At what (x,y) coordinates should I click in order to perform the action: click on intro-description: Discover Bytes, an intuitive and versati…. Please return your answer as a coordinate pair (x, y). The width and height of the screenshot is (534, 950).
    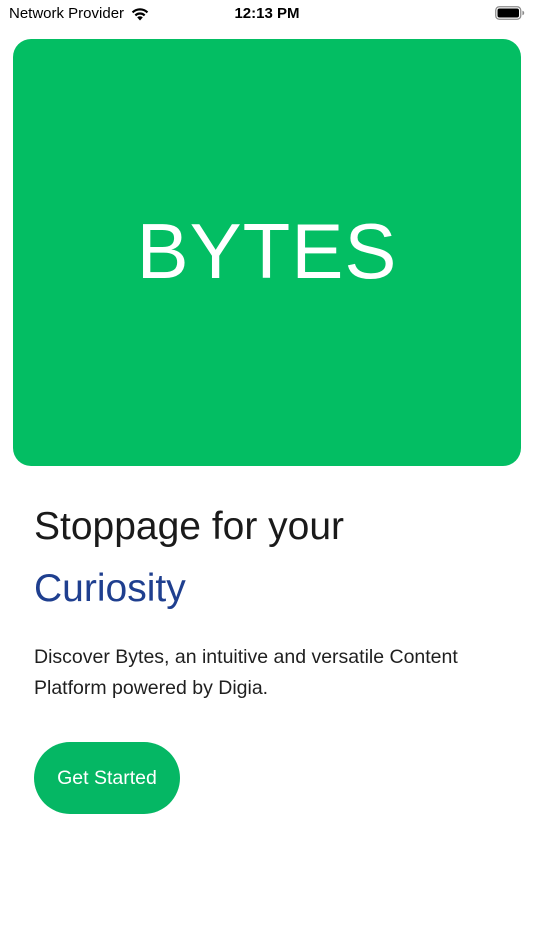
    Looking at the image, I should click on (246, 672).